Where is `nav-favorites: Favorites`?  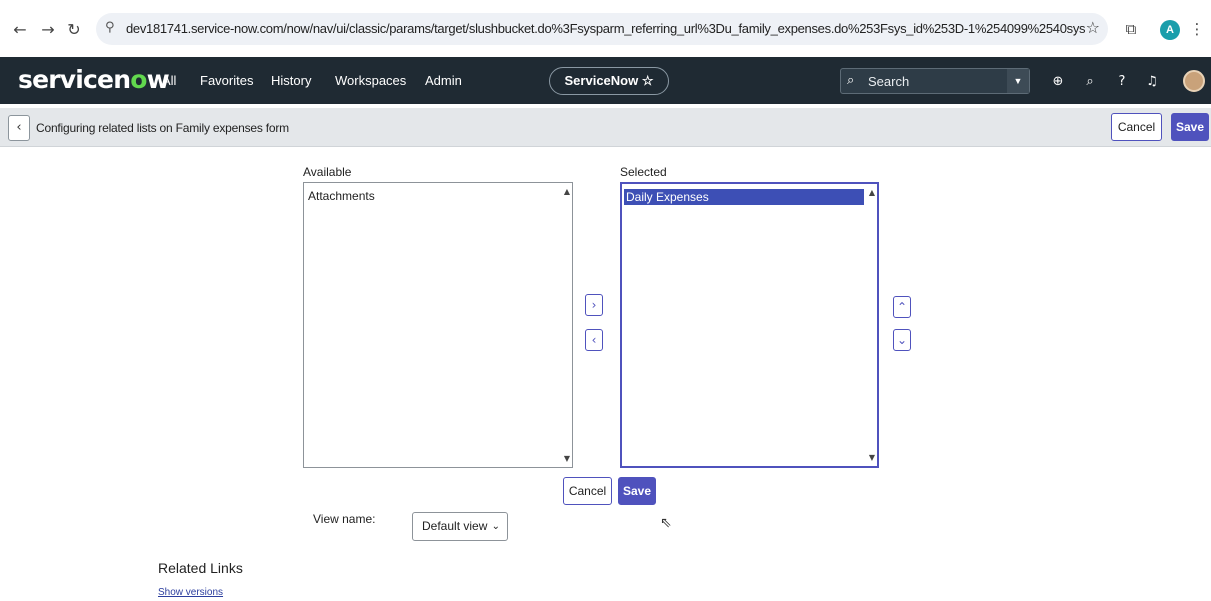
nav-favorites: Favorites is located at coordinates (226, 80).